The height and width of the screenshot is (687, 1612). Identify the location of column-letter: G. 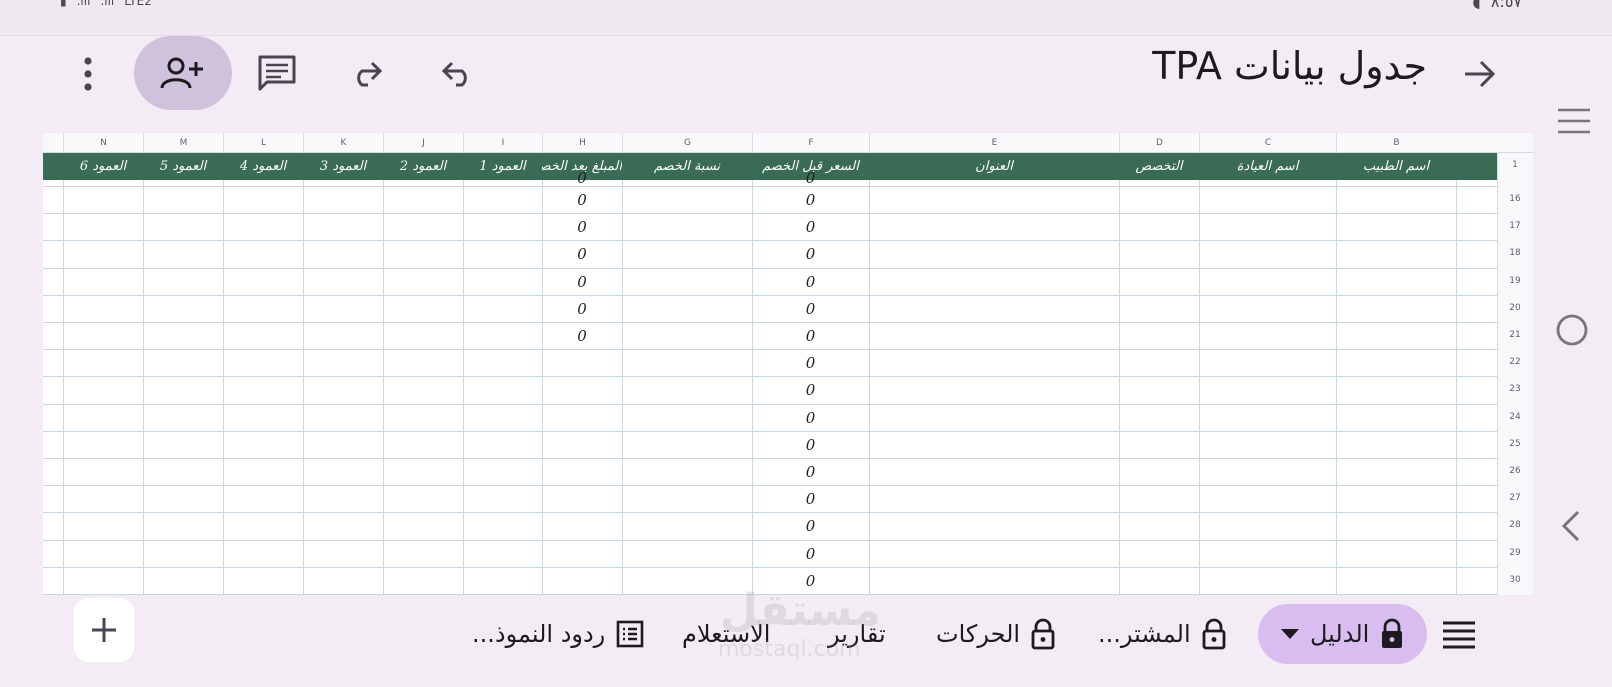
(687, 143).